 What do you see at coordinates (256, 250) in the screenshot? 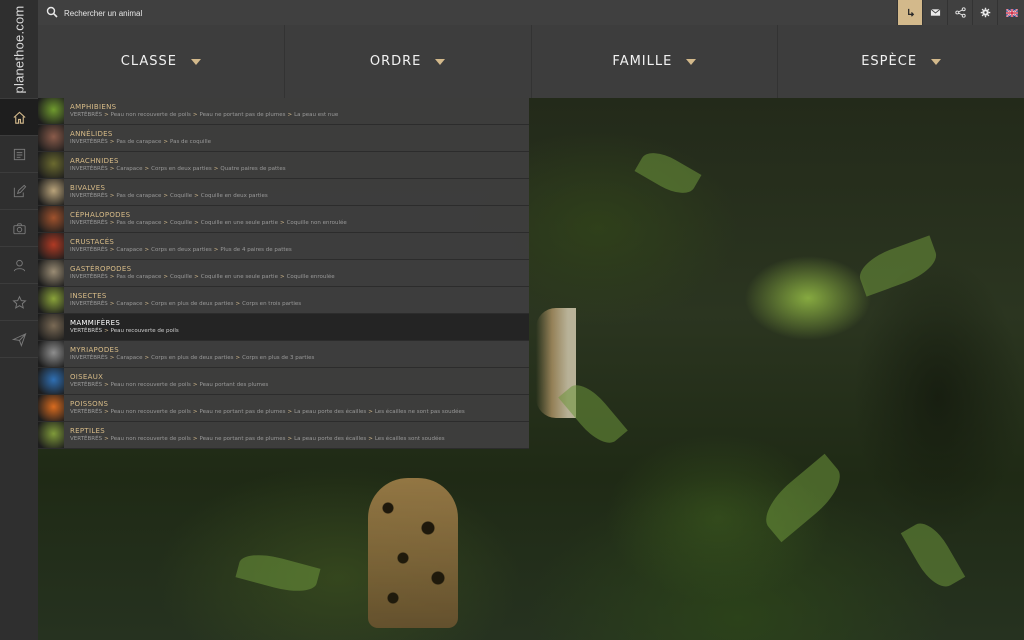
I see `breadcrumb-segment: Plus de 4 paires de pattes` at bounding box center [256, 250].